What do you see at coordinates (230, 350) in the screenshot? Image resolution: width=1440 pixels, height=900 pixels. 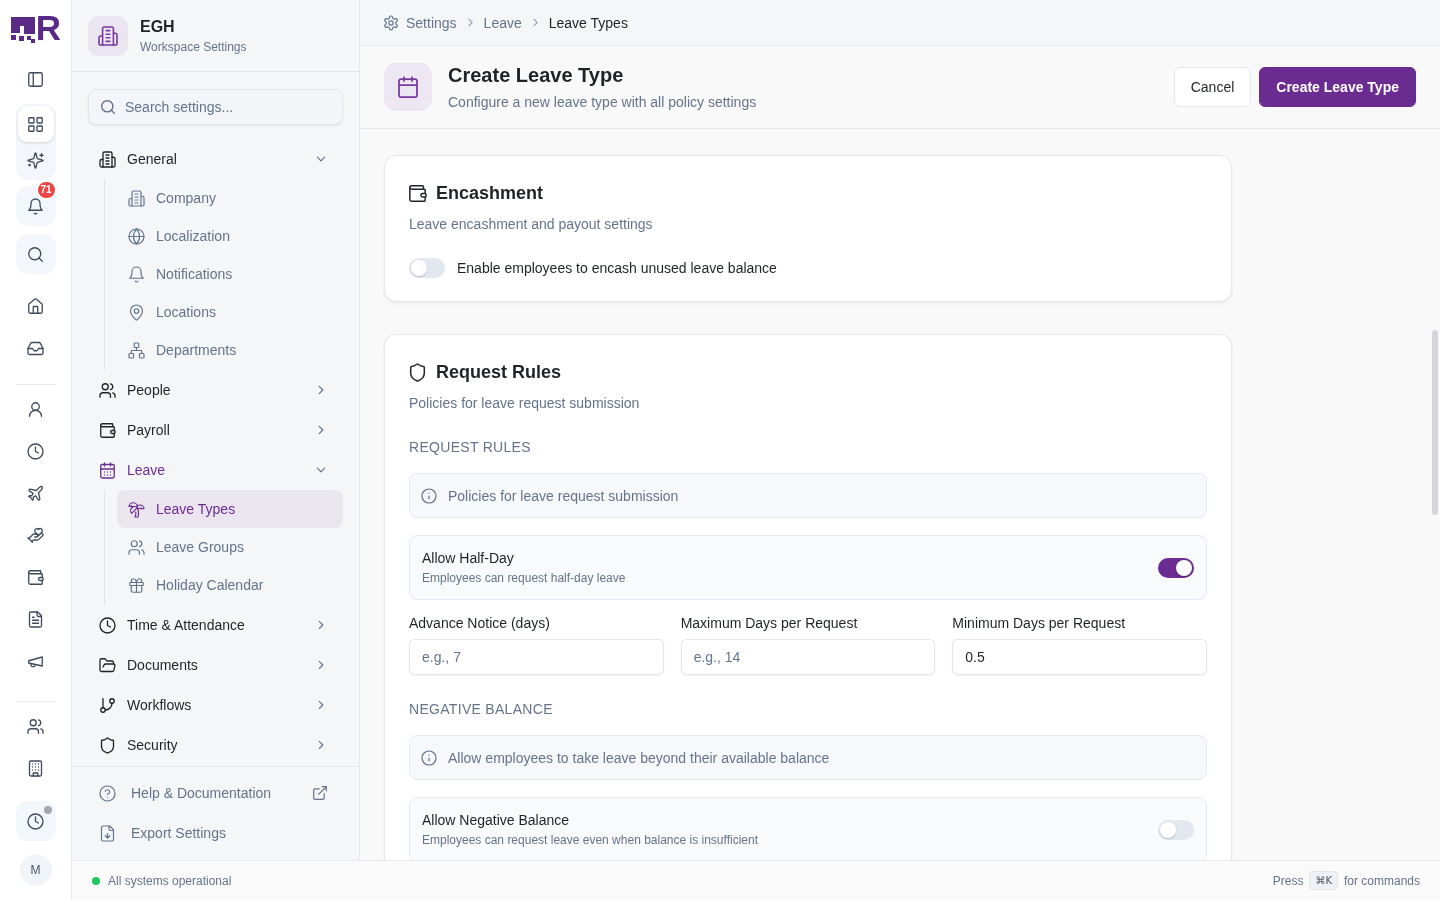 I see `nav-subitem: Departments` at bounding box center [230, 350].